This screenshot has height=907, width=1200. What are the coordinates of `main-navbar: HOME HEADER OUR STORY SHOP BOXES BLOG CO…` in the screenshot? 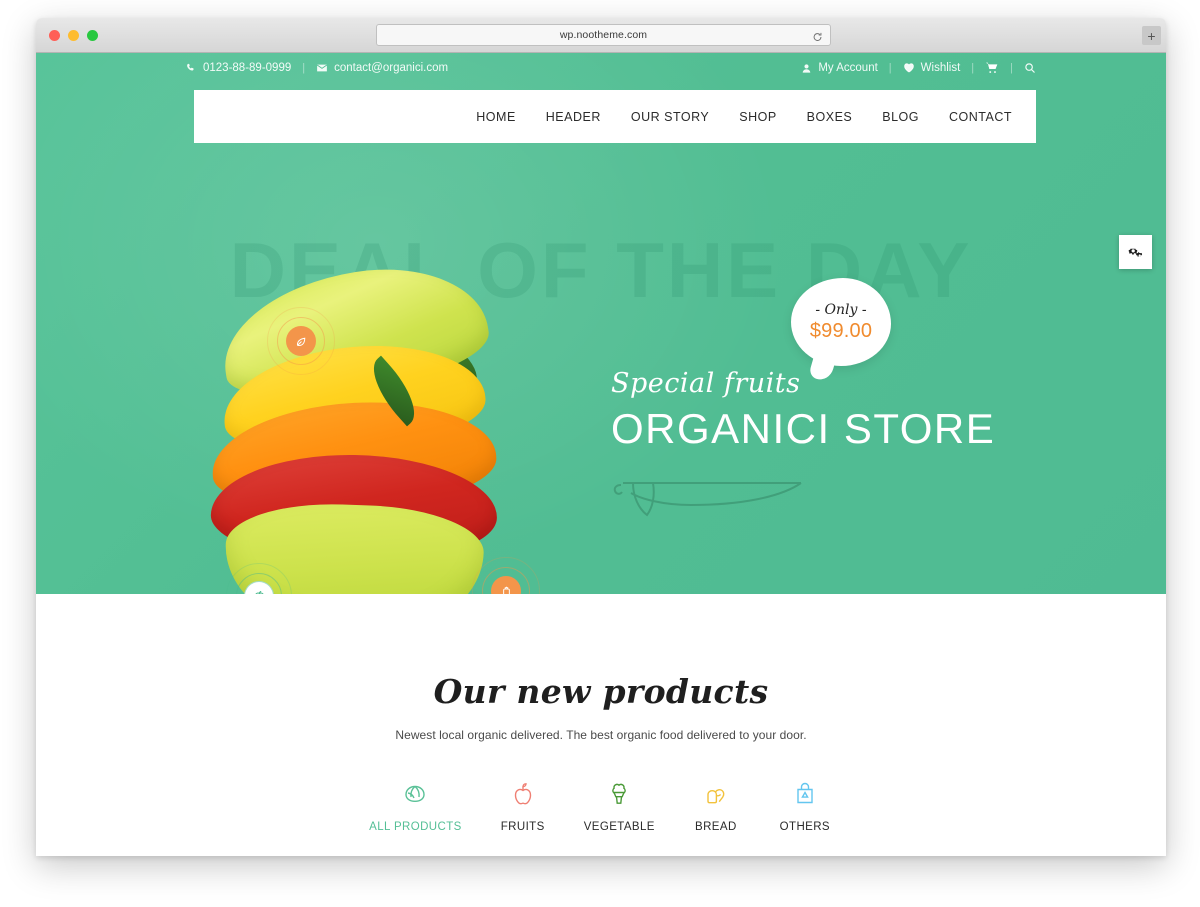 It's located at (615, 116).